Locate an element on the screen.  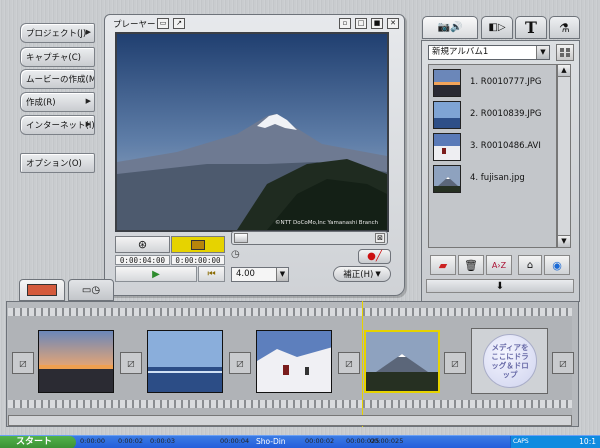
export-icon: ↗ is located at coordinates (179, 23).